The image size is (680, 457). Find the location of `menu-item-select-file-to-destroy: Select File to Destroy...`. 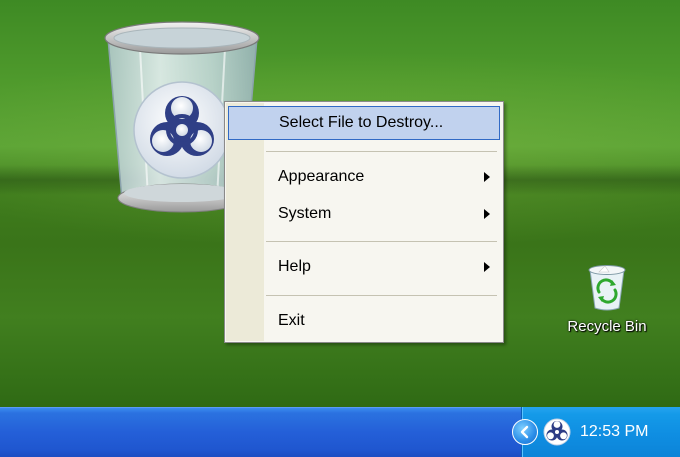

menu-item-select-file-to-destroy: Select File to Destroy... is located at coordinates (364, 123).